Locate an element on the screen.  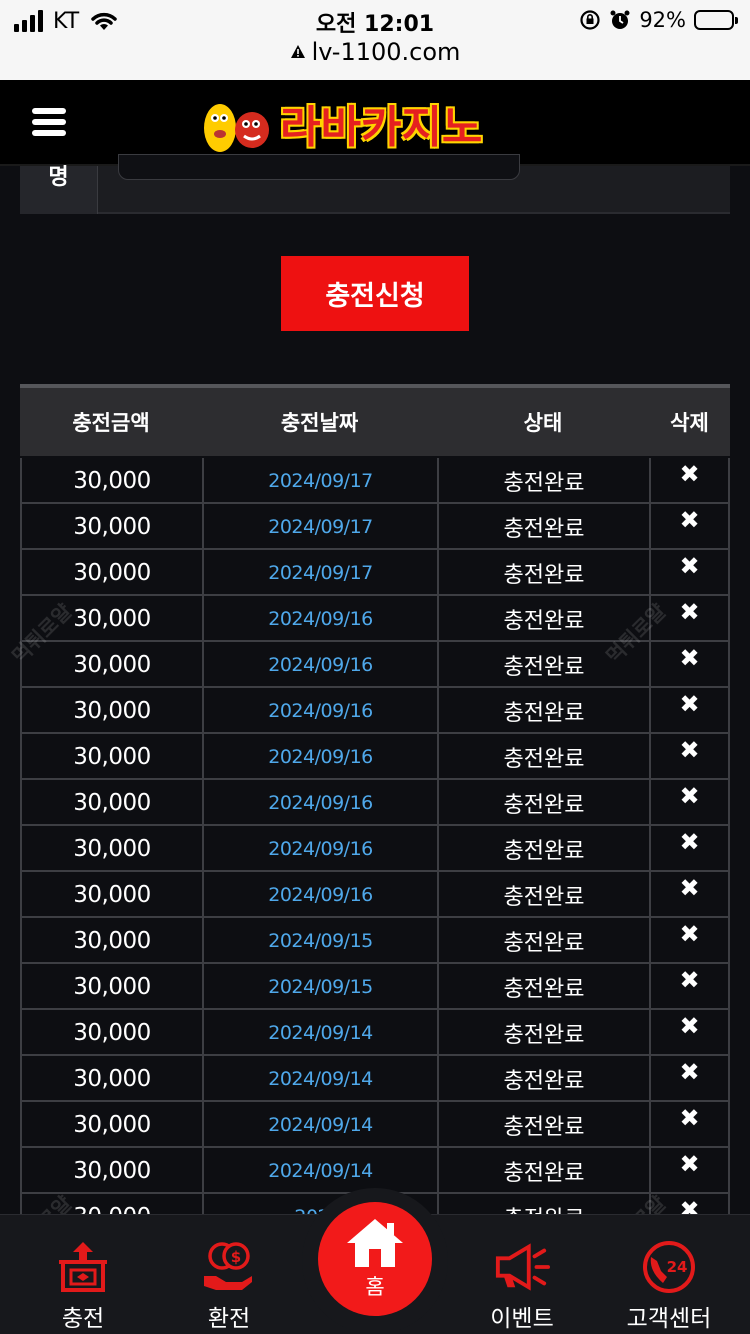
nav-exchange-label: 환전 is located at coordinates (229, 1319).